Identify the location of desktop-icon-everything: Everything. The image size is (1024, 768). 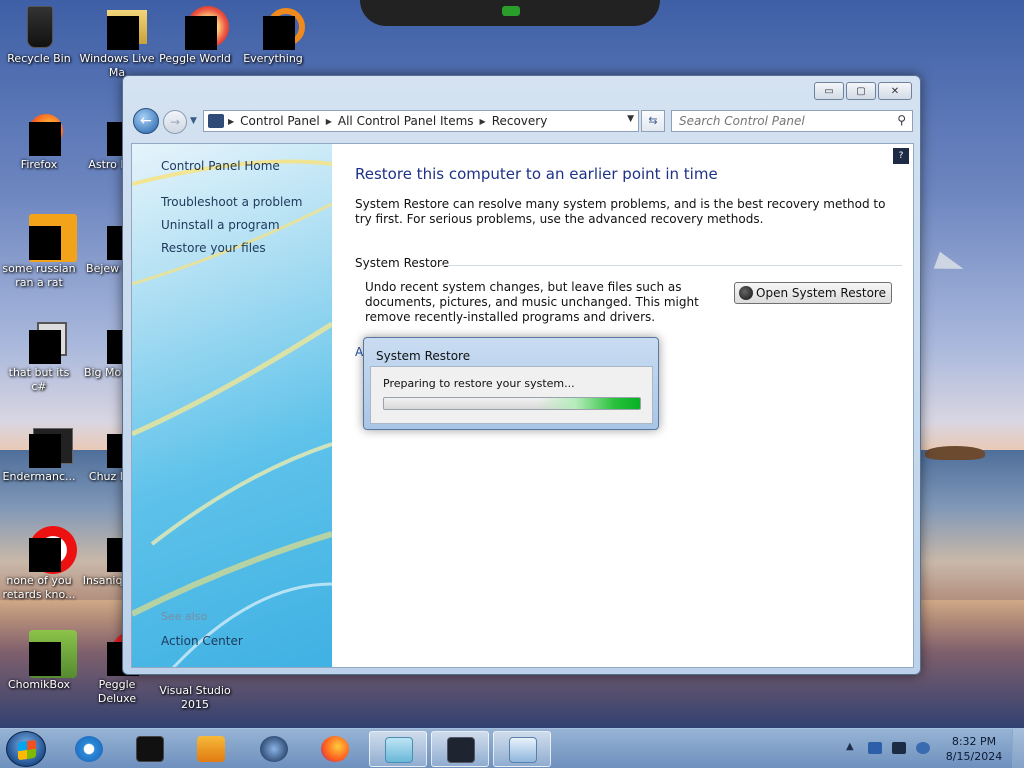
(273, 35).